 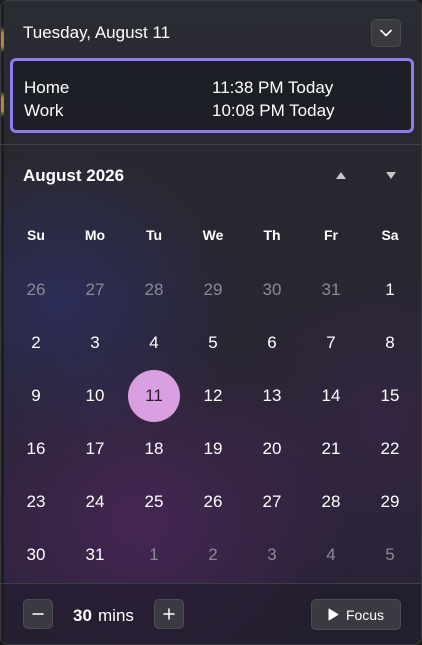 I want to click on calendar-day: 10, so click(x=95, y=396).